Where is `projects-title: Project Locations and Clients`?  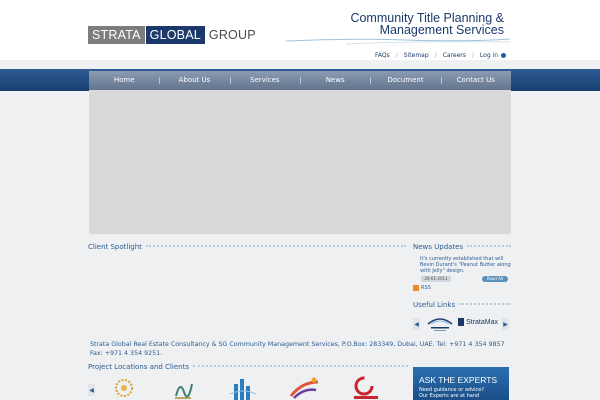 projects-title: Project Locations and Clients is located at coordinates (138, 367).